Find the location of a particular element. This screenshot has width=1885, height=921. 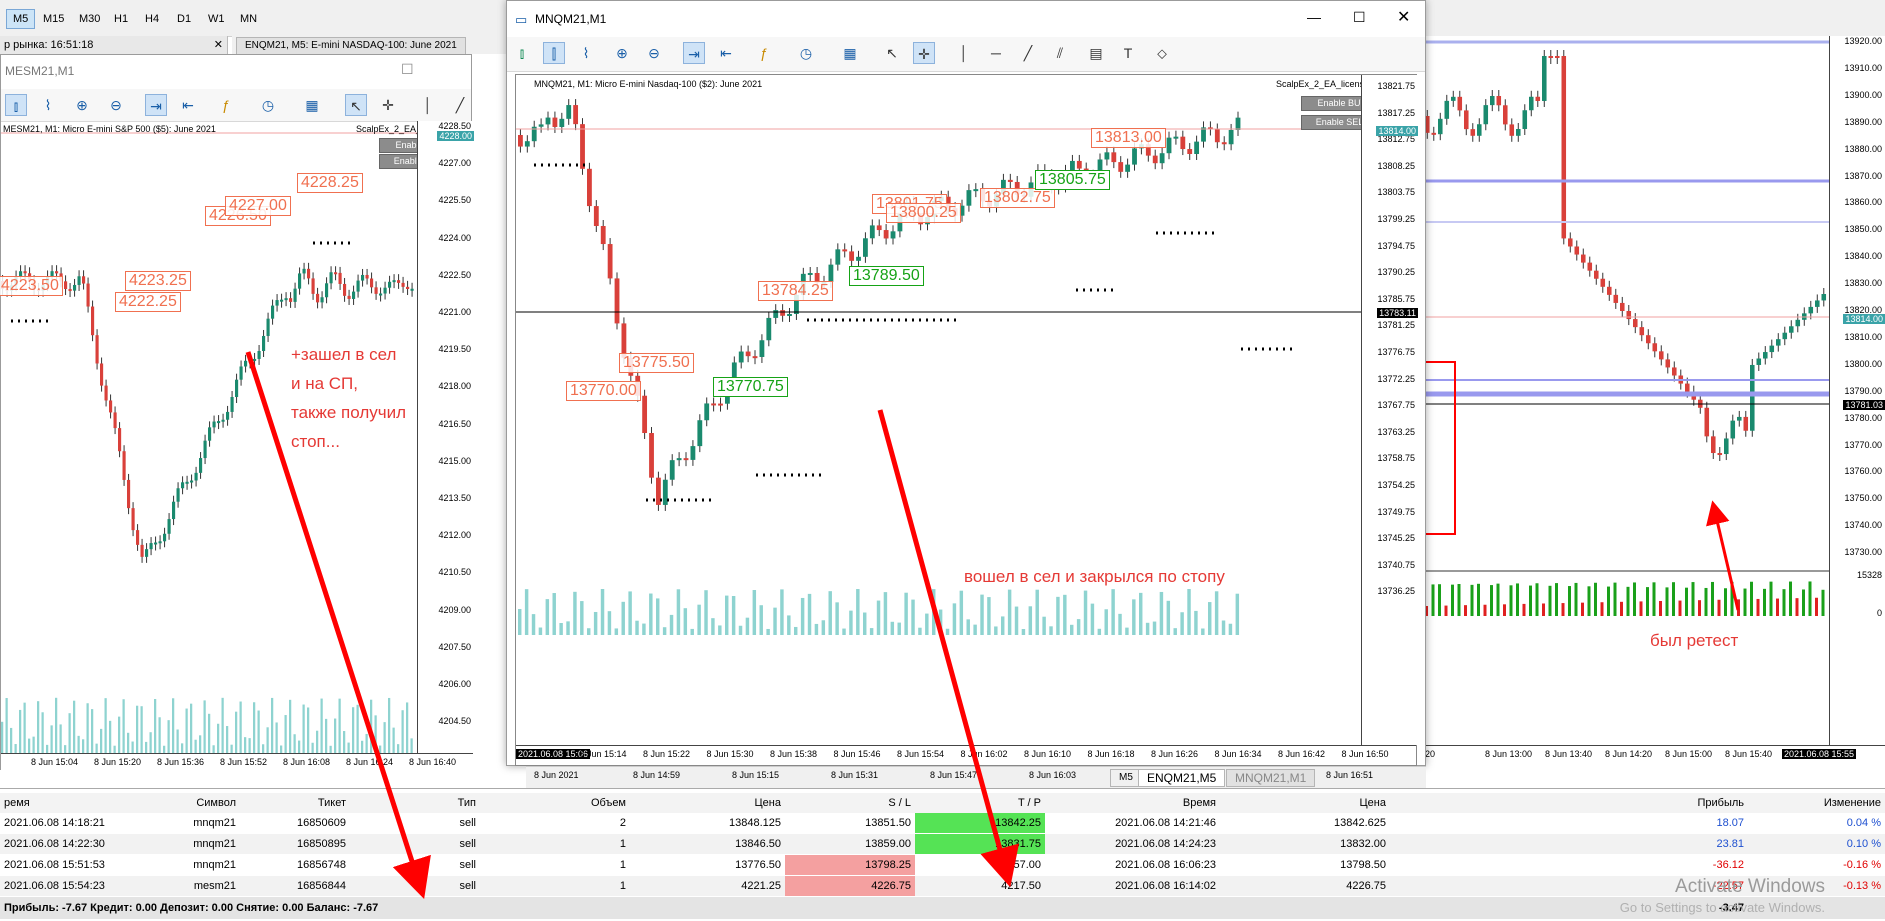

left-titlebar: MESM21,M1 ☐ is located at coordinates (236, 72).